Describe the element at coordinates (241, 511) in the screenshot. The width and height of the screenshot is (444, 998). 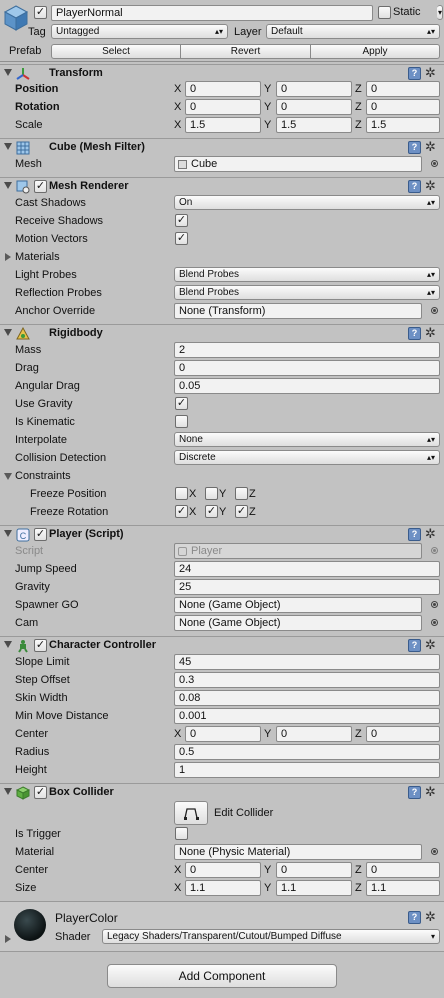
I see `freeze-rotation-z-checkbox: ✓` at that location.